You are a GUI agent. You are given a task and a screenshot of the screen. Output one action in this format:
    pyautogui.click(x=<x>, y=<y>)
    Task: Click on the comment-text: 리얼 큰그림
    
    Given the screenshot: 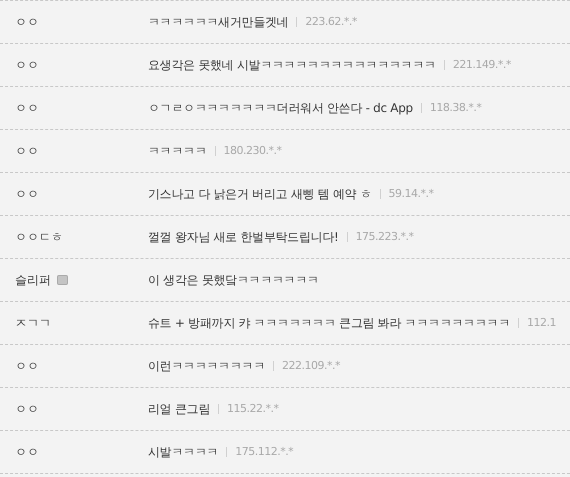 What is the action you would take?
    pyautogui.click(x=179, y=409)
    